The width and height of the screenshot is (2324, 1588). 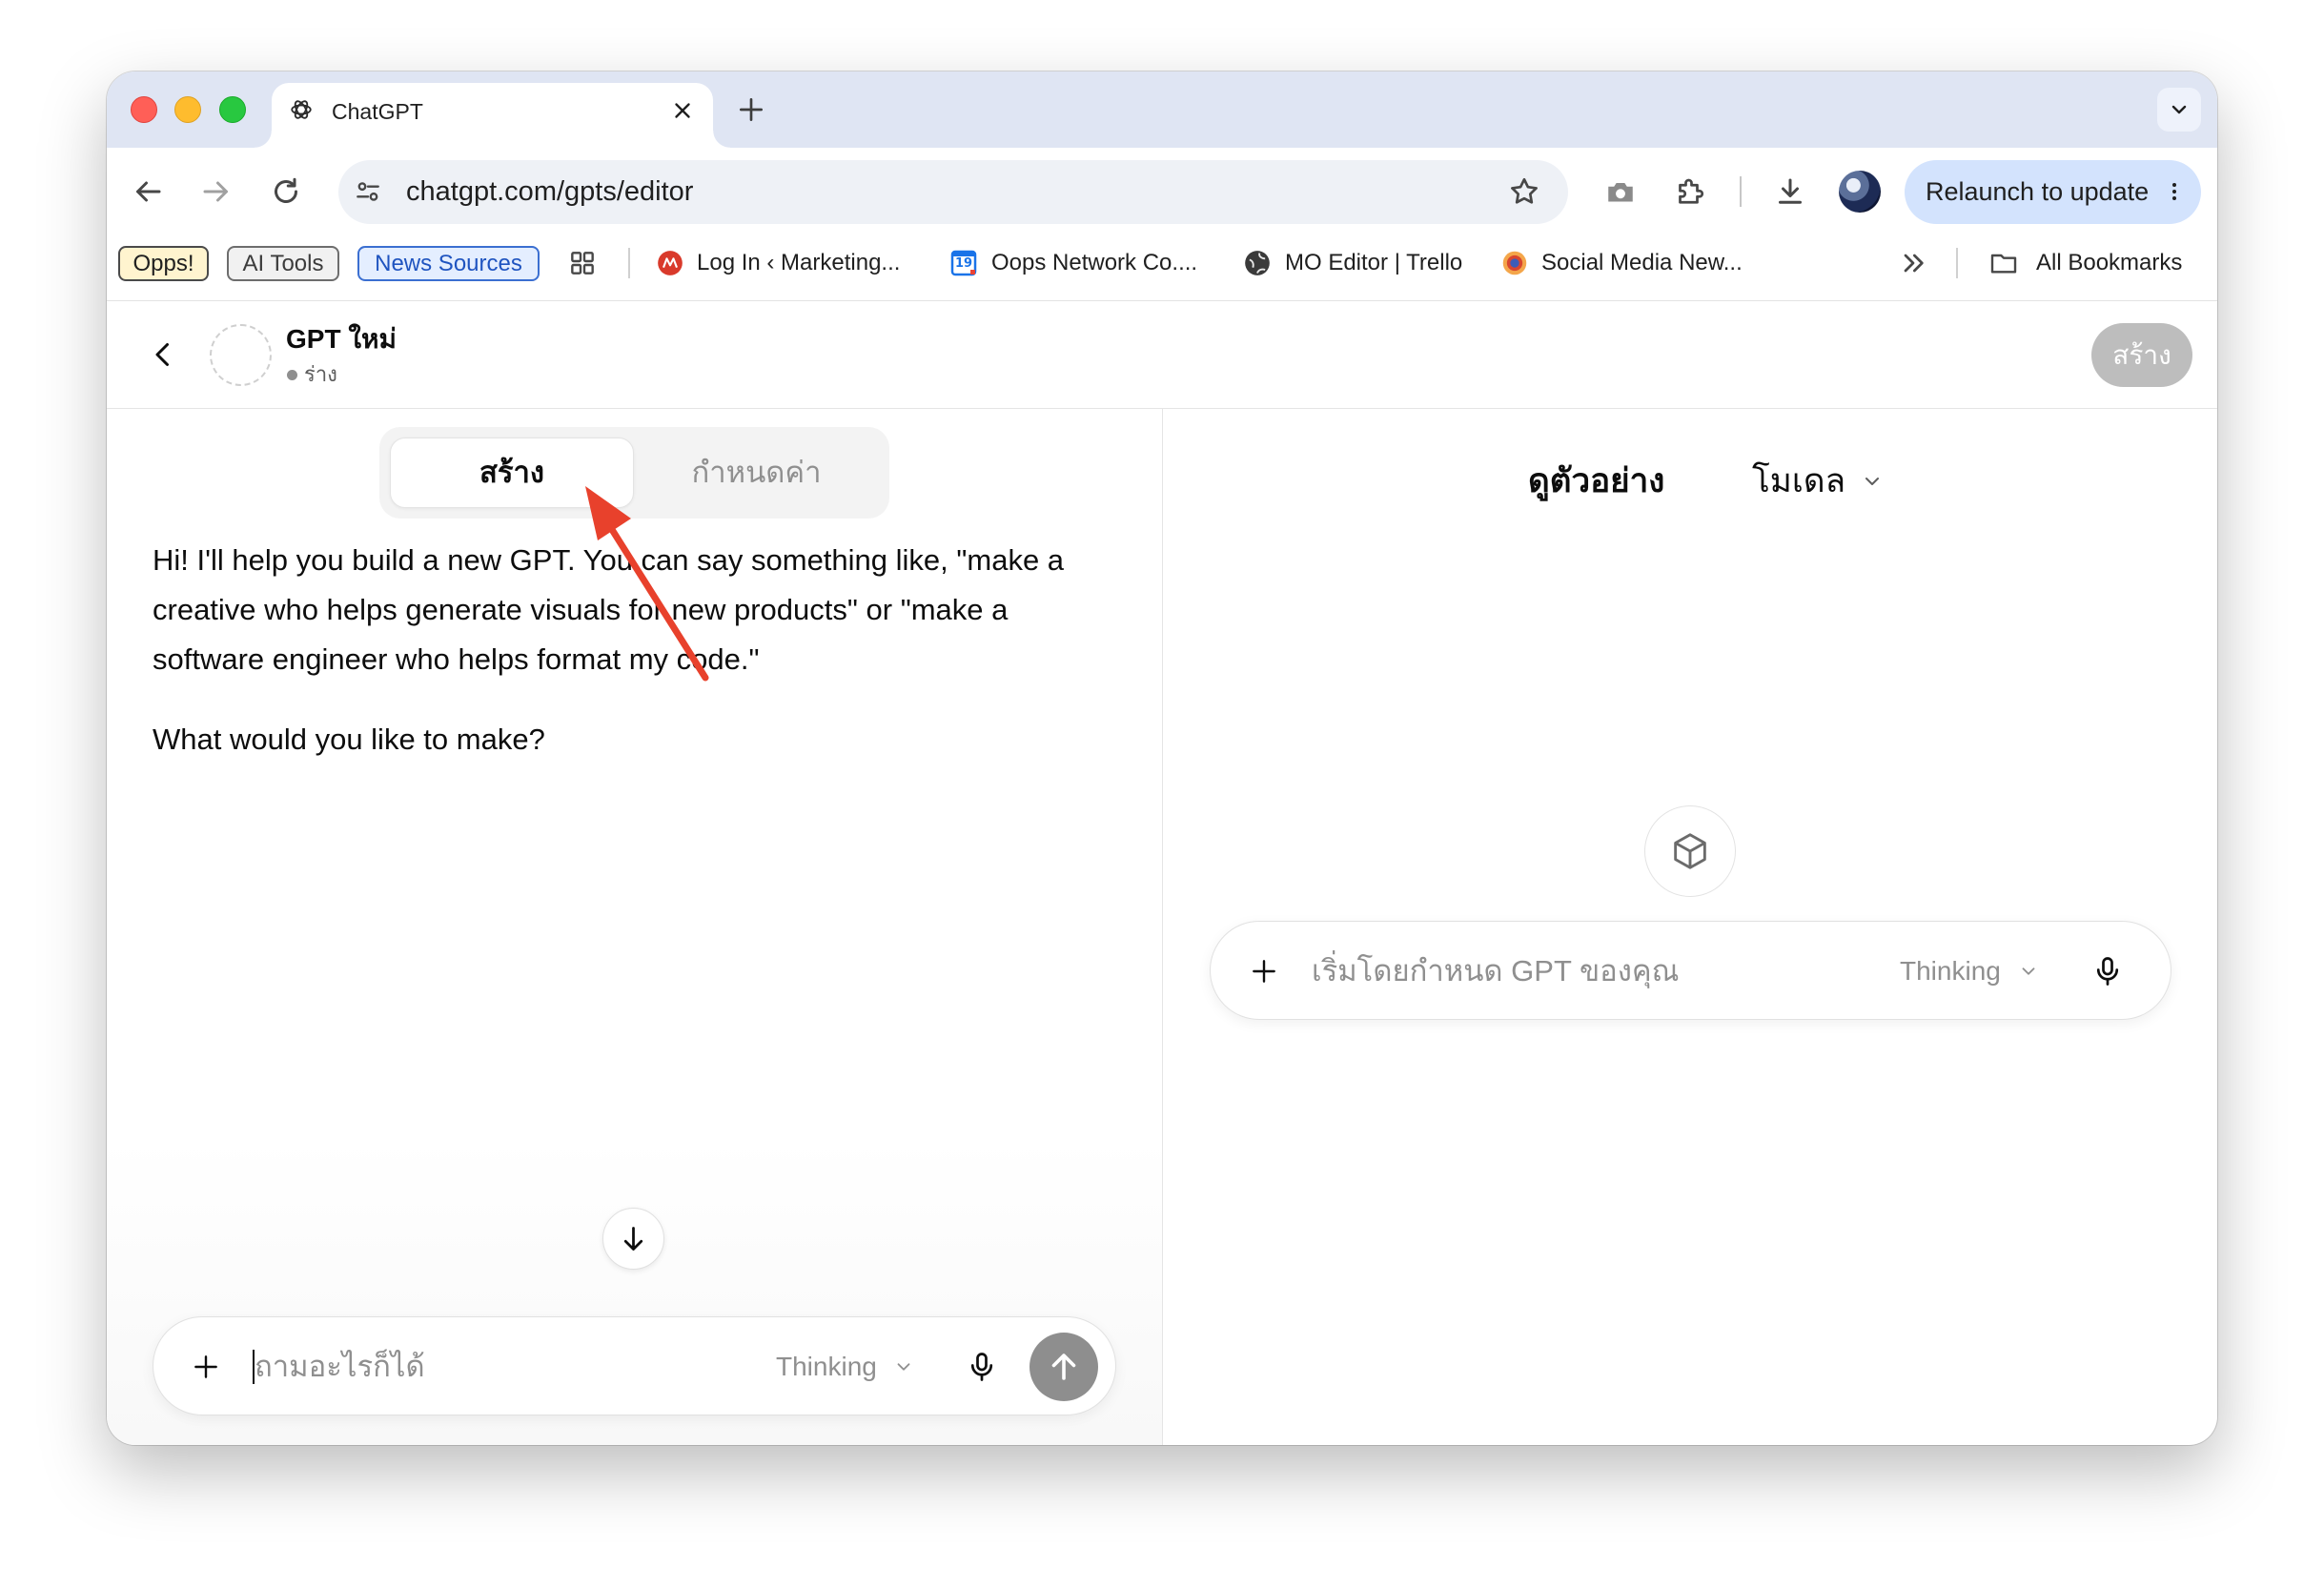 What do you see at coordinates (1690, 192) in the screenshot?
I see `extensions-icon` at bounding box center [1690, 192].